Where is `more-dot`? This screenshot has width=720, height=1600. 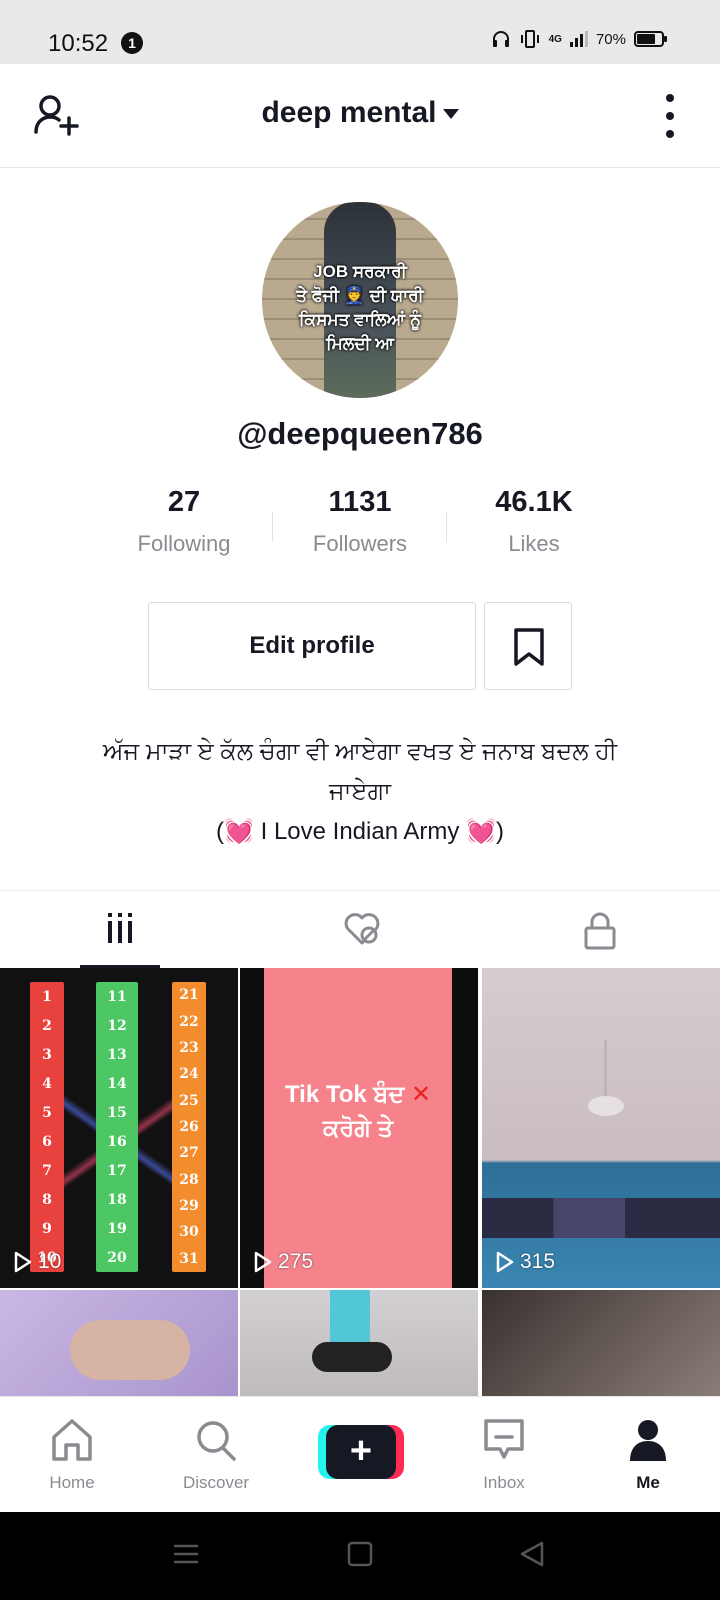
more-dot is located at coordinates (670, 116).